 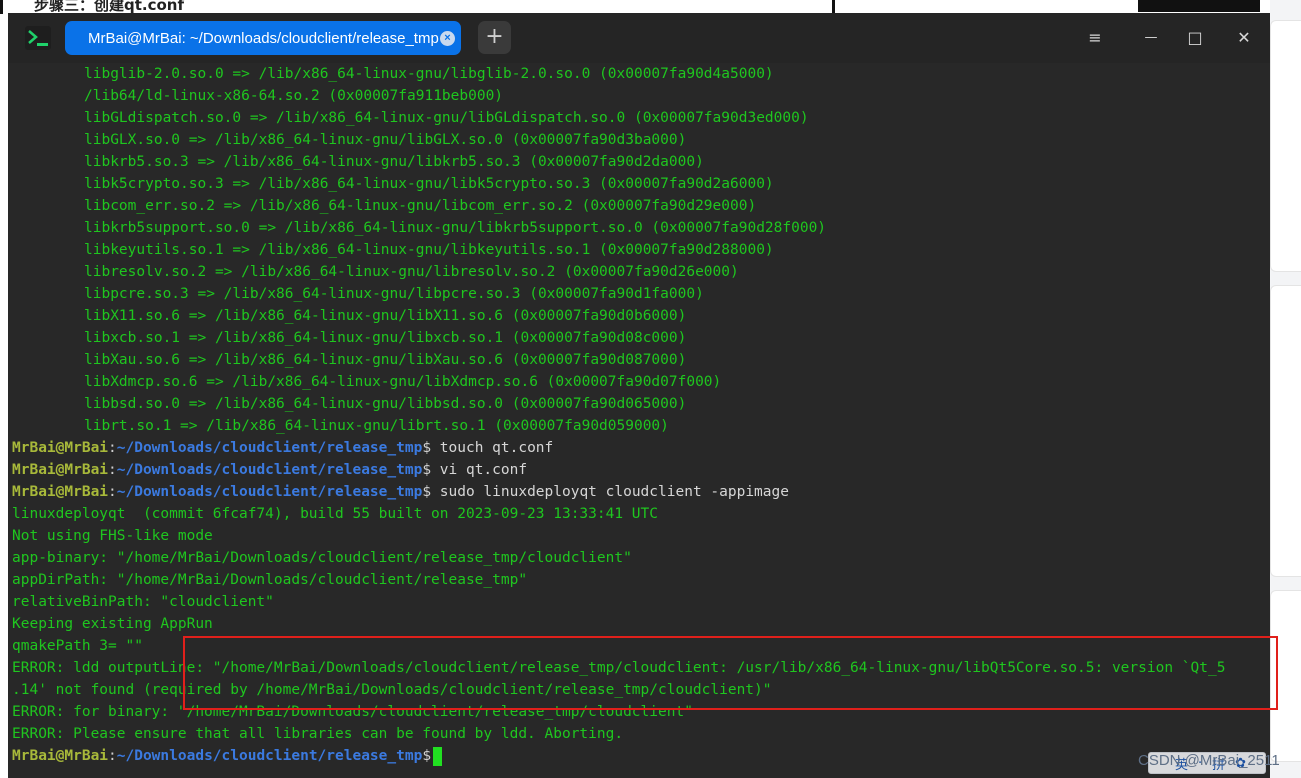 What do you see at coordinates (479, 470) in the screenshot?
I see `command-text: vi qt.conf` at bounding box center [479, 470].